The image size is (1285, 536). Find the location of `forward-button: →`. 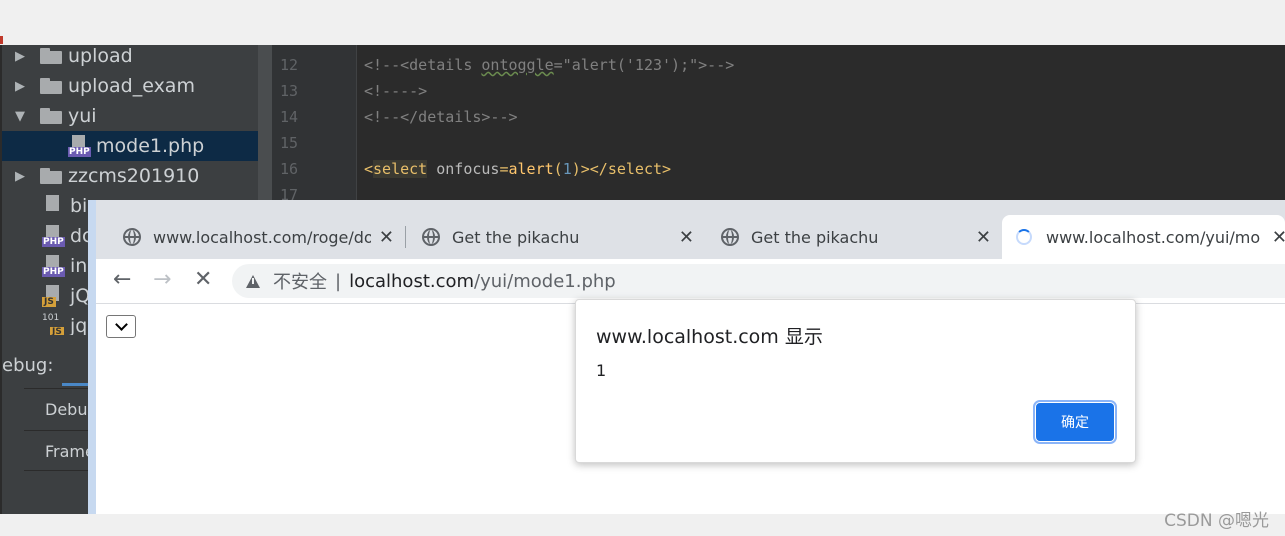

forward-button: → is located at coordinates (162, 280).